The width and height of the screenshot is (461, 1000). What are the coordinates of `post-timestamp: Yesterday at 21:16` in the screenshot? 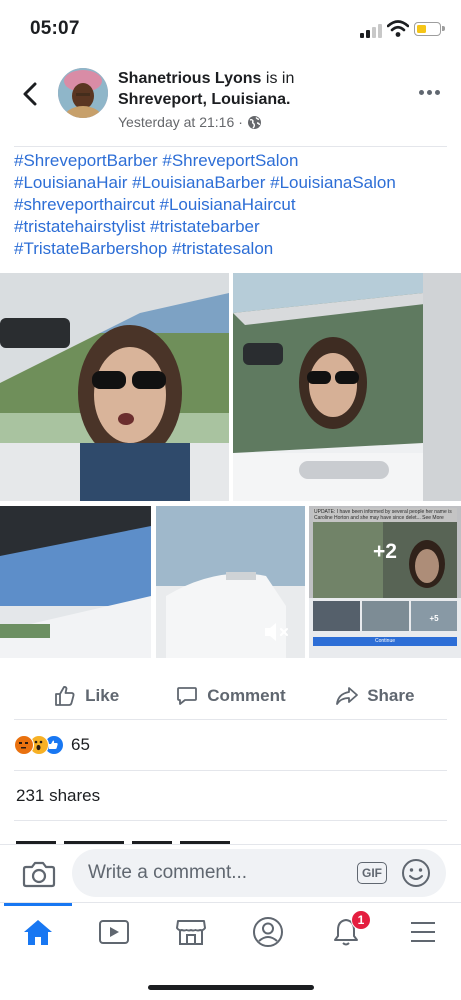 It's located at (176, 122).